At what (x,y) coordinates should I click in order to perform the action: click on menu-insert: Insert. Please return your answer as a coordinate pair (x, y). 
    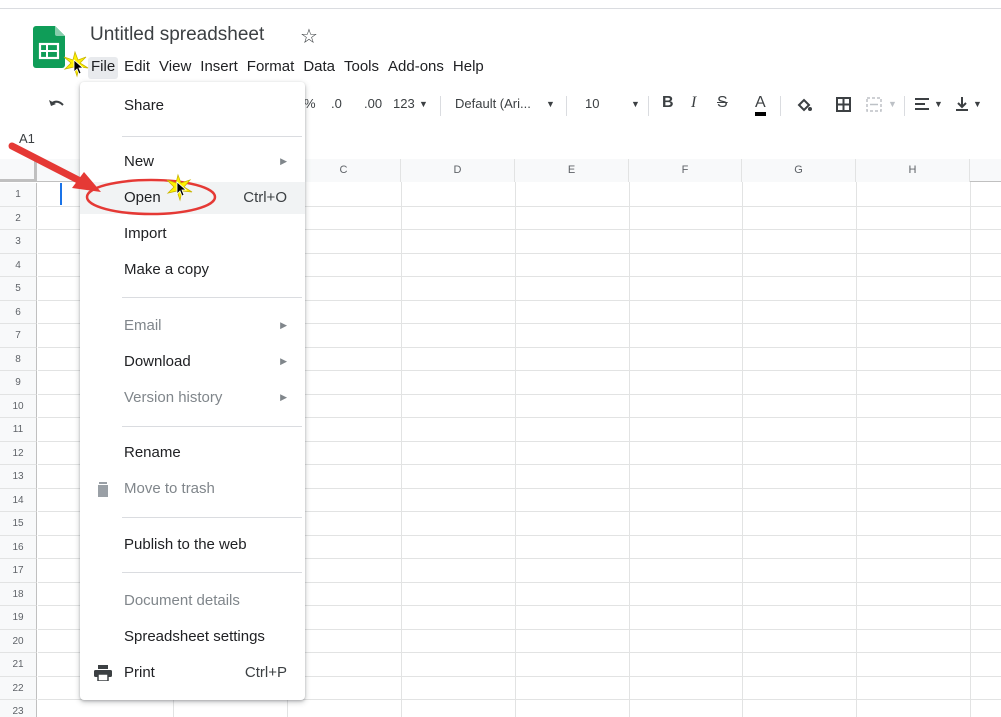
    Looking at the image, I should click on (219, 68).